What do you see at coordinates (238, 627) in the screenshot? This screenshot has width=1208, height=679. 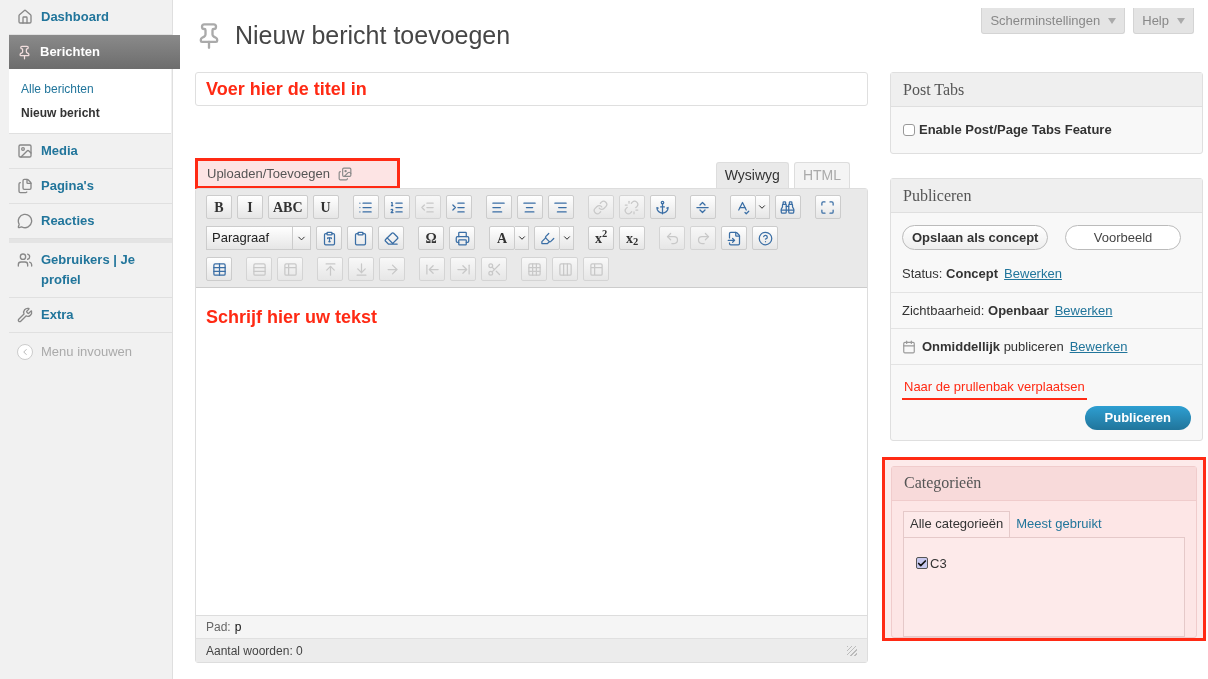 I see `path-value: p` at bounding box center [238, 627].